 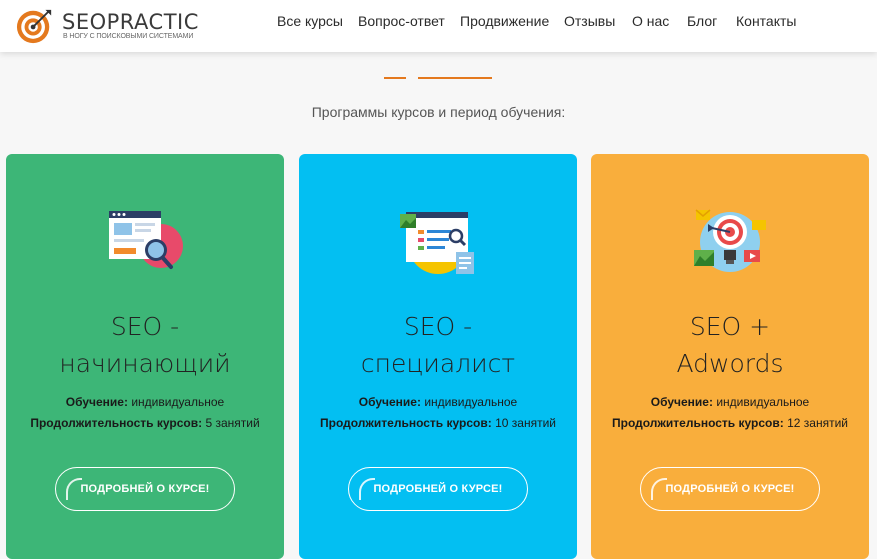 What do you see at coordinates (401, 21) in the screenshot?
I see `nav-item-faq: Вопрос-ответ` at bounding box center [401, 21].